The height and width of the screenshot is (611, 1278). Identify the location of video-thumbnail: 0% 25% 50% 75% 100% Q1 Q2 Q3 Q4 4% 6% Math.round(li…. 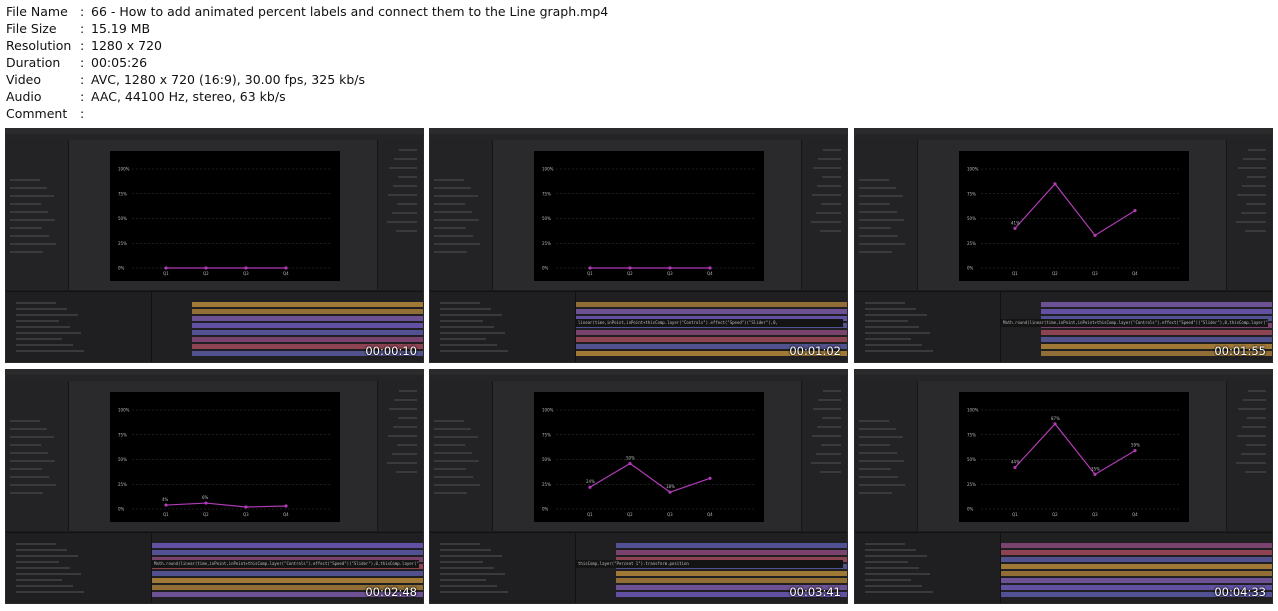
(214, 486).